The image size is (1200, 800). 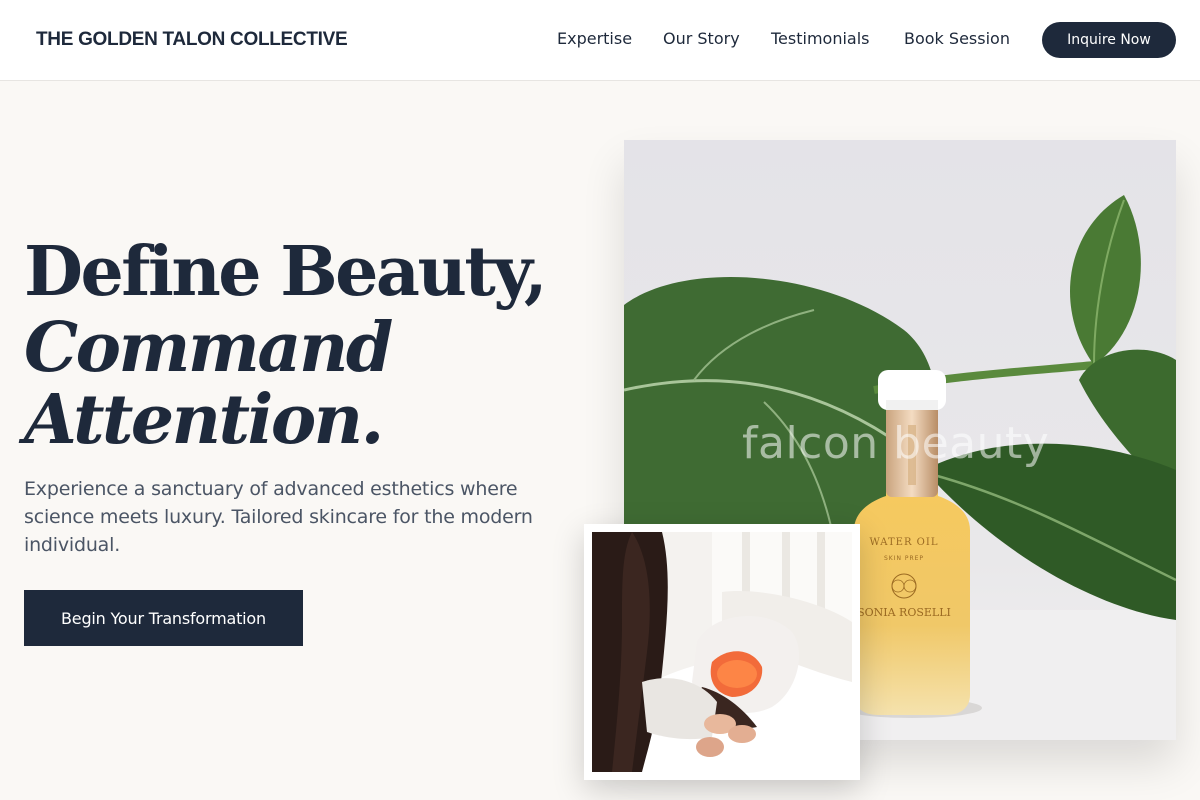 What do you see at coordinates (896, 443) in the screenshot?
I see `watermark-text: falcon beauty` at bounding box center [896, 443].